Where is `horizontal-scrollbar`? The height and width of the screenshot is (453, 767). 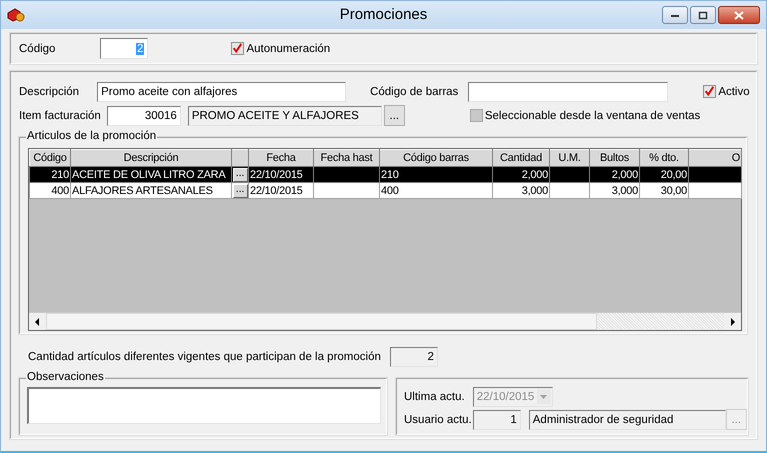 horizontal-scrollbar is located at coordinates (385, 321).